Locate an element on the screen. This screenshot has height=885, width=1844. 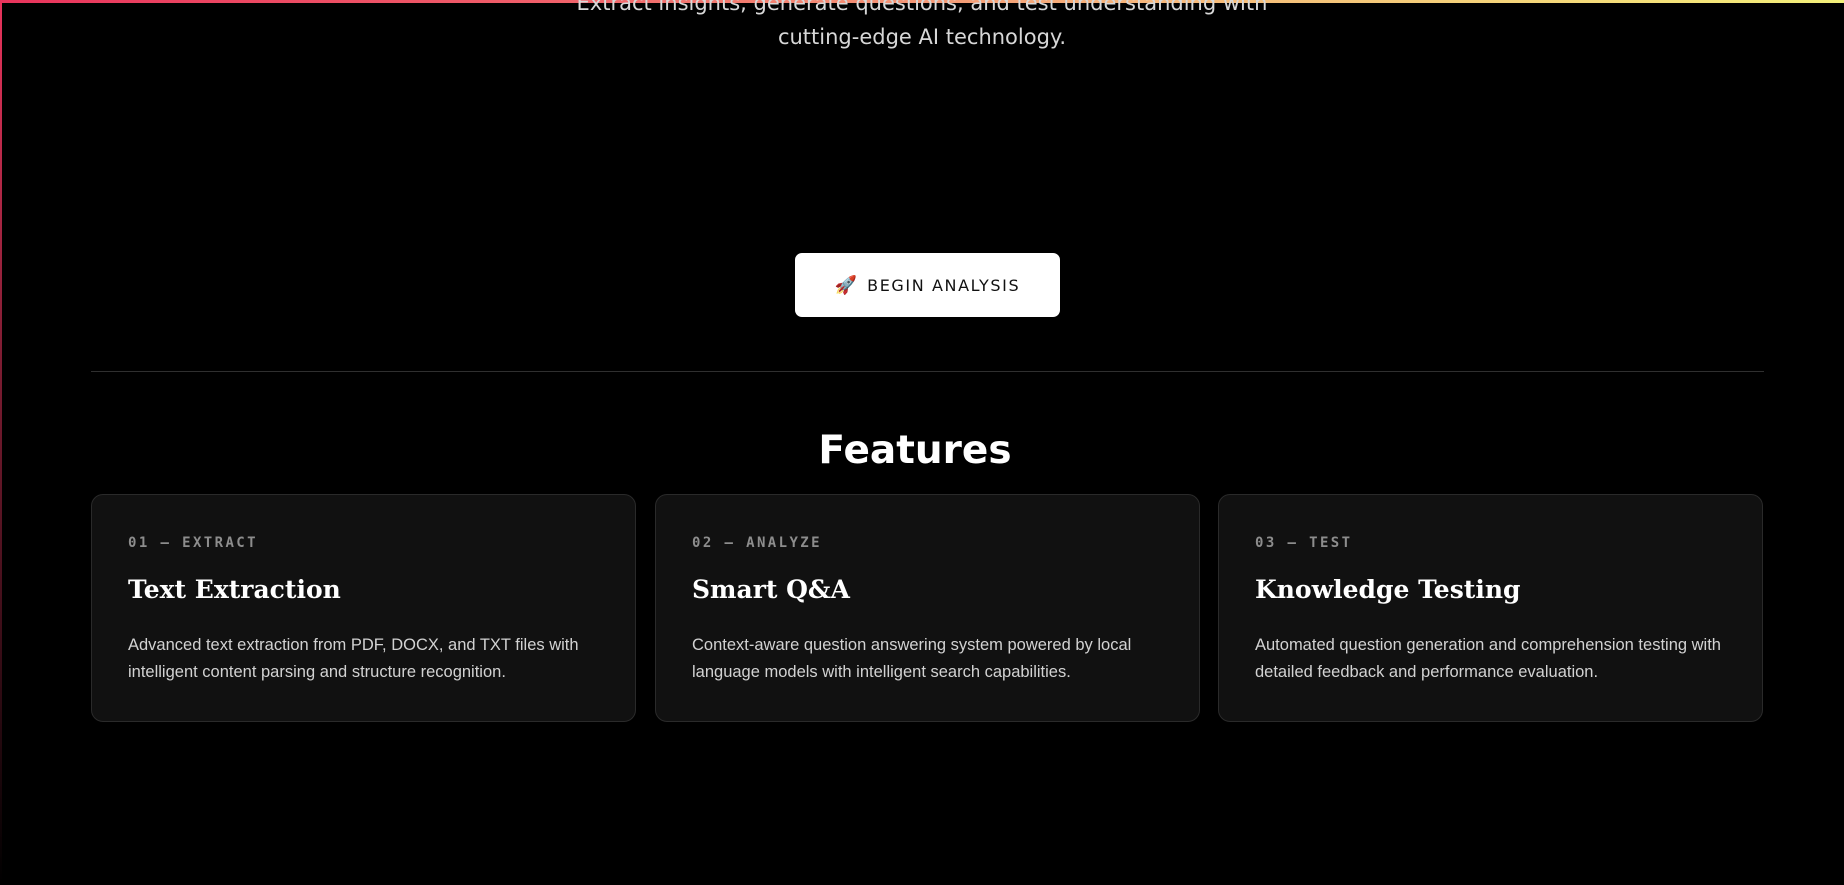
section-divider is located at coordinates (927, 371).